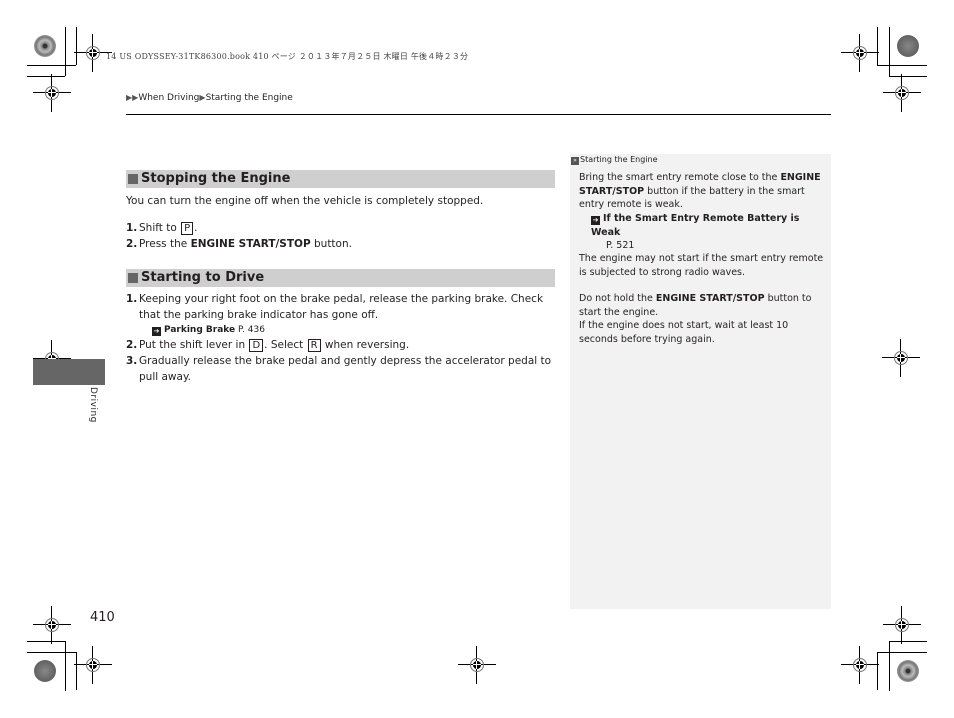  I want to click on list-item: 2. Press the ENGINE START/STOP button., so click(341, 244).